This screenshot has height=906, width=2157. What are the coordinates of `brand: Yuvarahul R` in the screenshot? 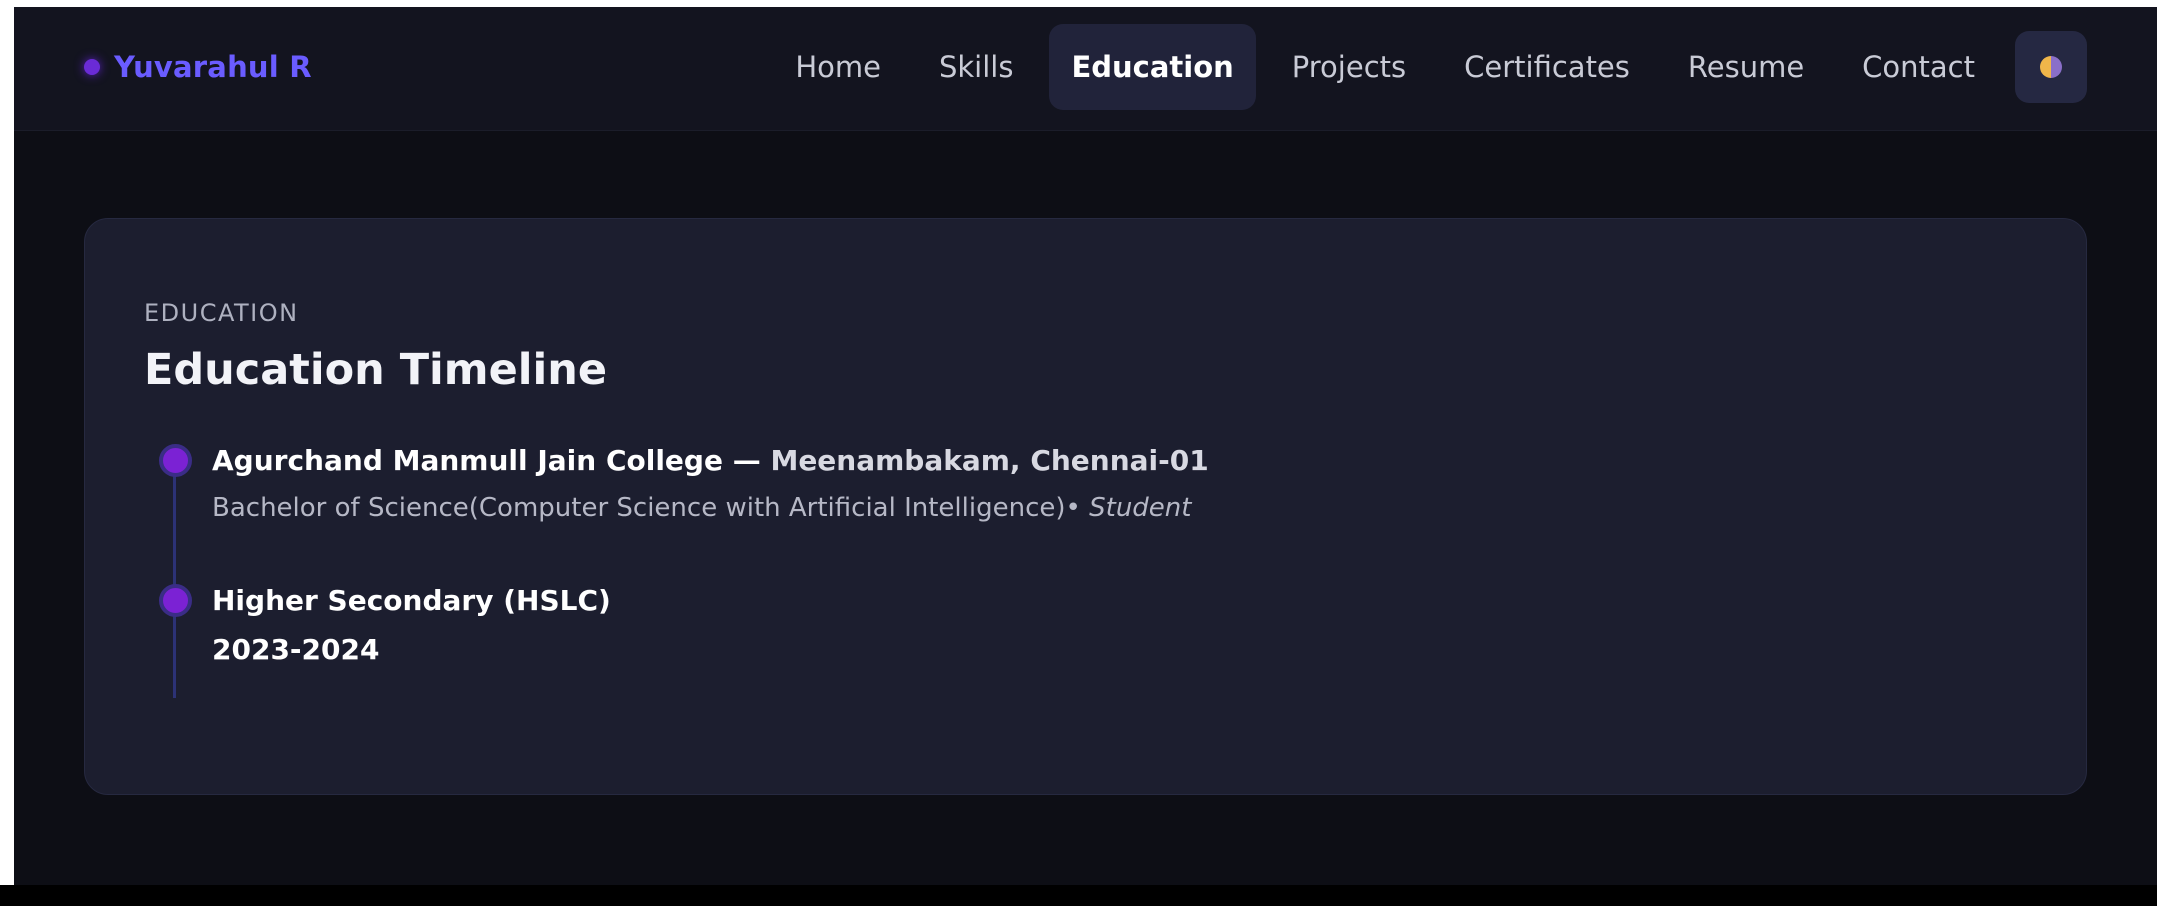 It's located at (198, 67).